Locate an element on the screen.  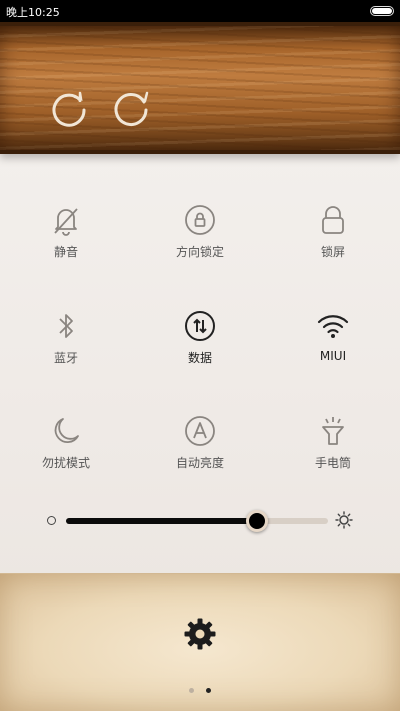
battery-icon is located at coordinates (382, 11).